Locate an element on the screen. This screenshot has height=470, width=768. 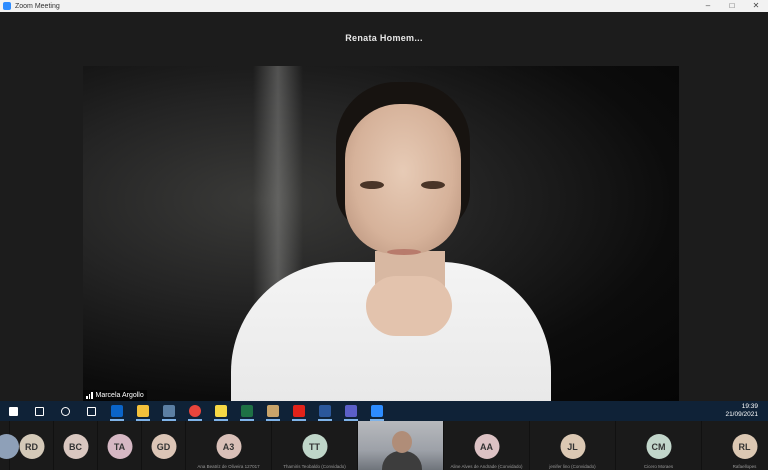
participant-avatar: A3 is located at coordinates (228, 446).